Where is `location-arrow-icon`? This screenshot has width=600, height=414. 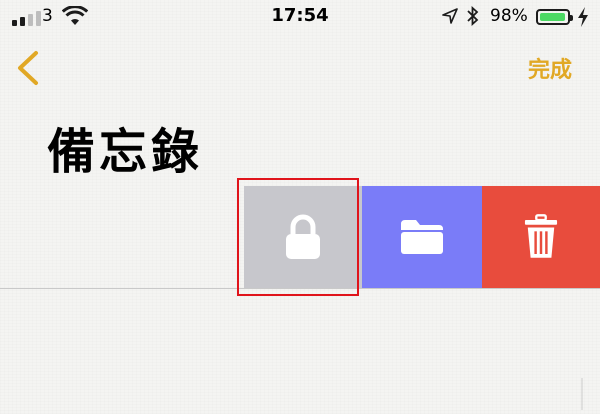
location-arrow-icon is located at coordinates (450, 16).